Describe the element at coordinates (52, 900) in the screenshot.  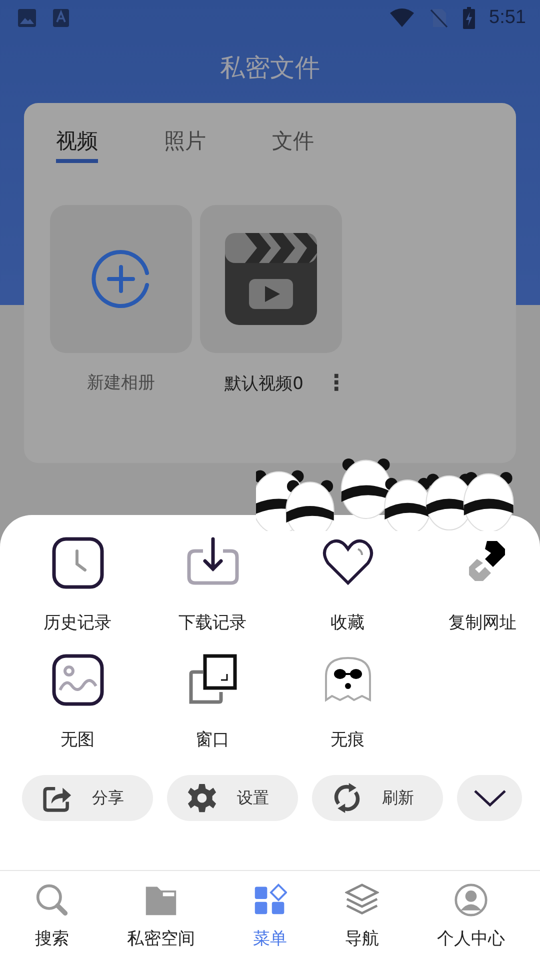
I see `search-icon` at that location.